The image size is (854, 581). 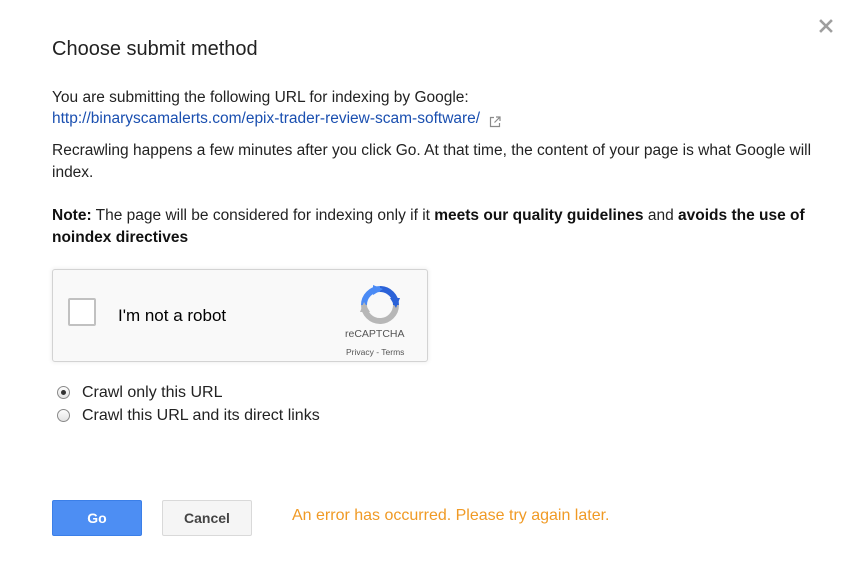 What do you see at coordinates (172, 315) in the screenshot?
I see `recaptcha-label: I'm not a robot` at bounding box center [172, 315].